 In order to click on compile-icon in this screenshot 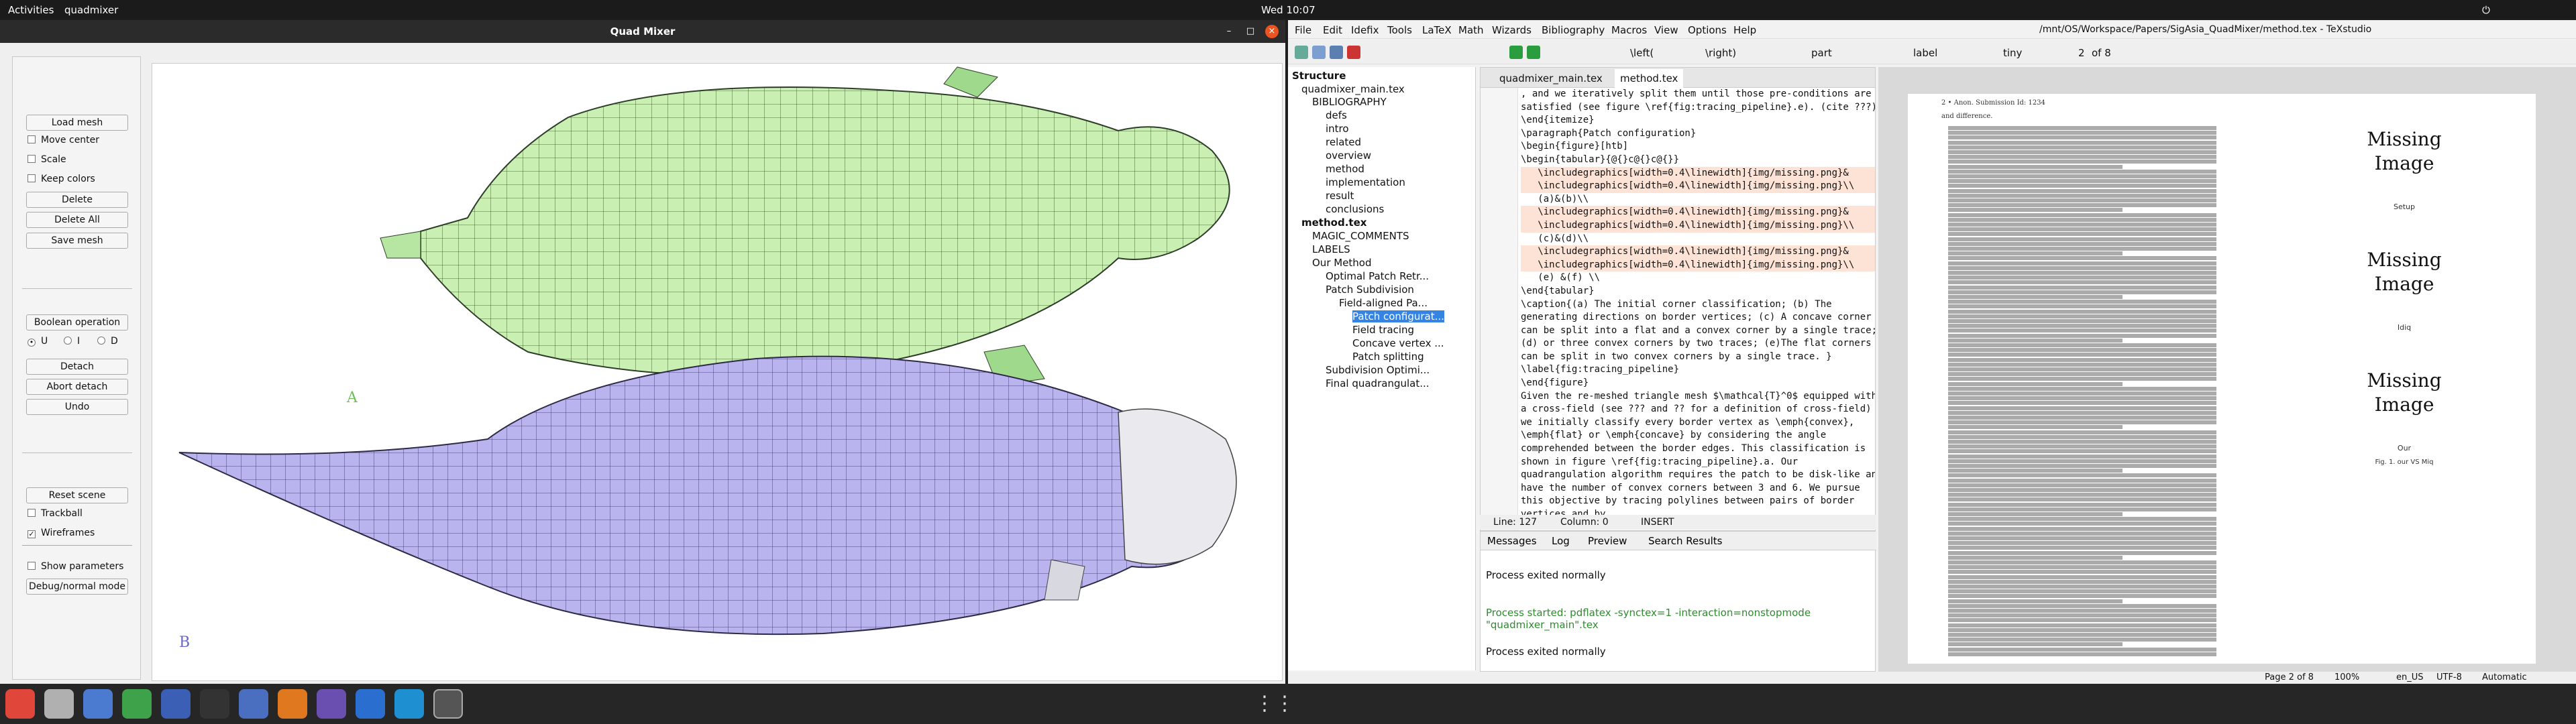, I will do `click(1533, 52)`.